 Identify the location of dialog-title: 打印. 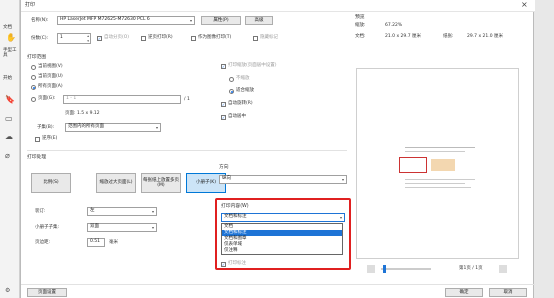
(30, 5).